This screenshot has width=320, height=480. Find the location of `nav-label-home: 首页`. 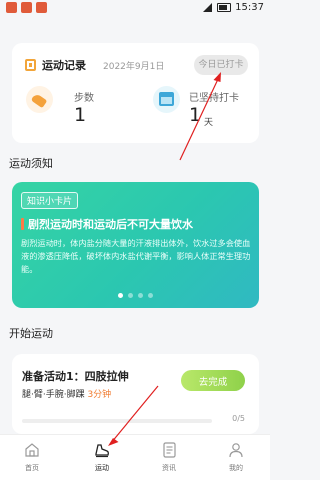

nav-label-home: 首页 is located at coordinates (32, 468).